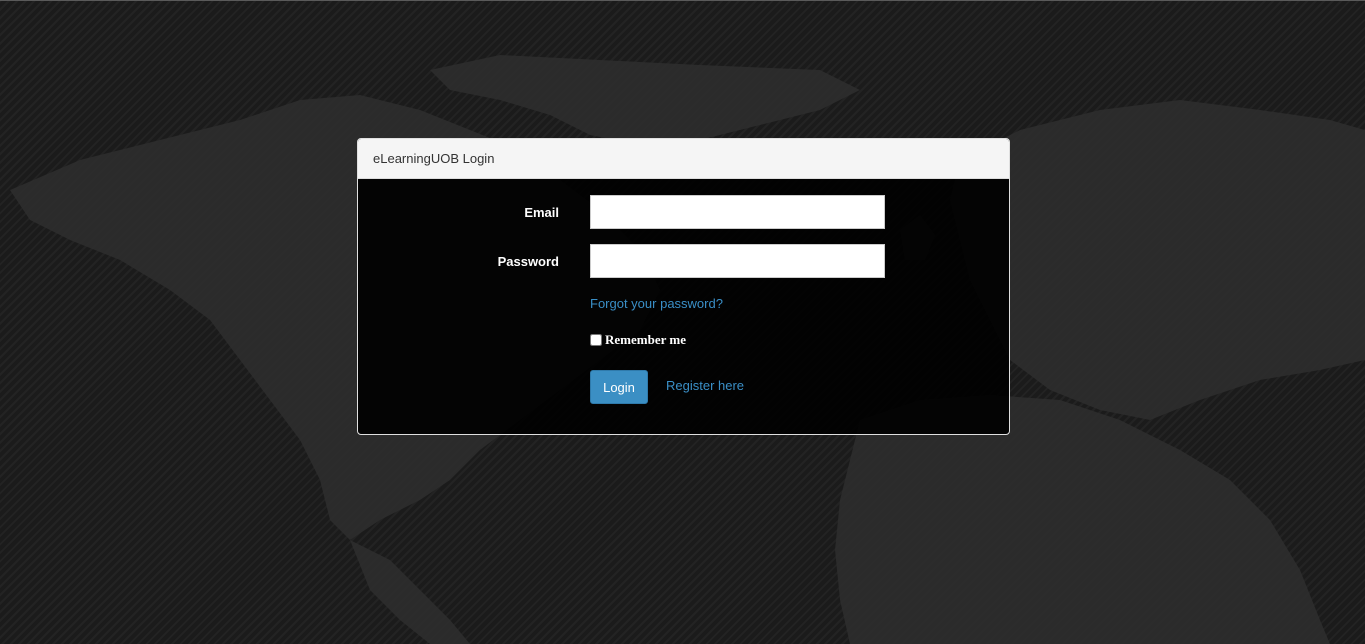 This screenshot has width=1365, height=644. Describe the element at coordinates (596, 340) in the screenshot. I see `remember-me-checkbox` at that location.